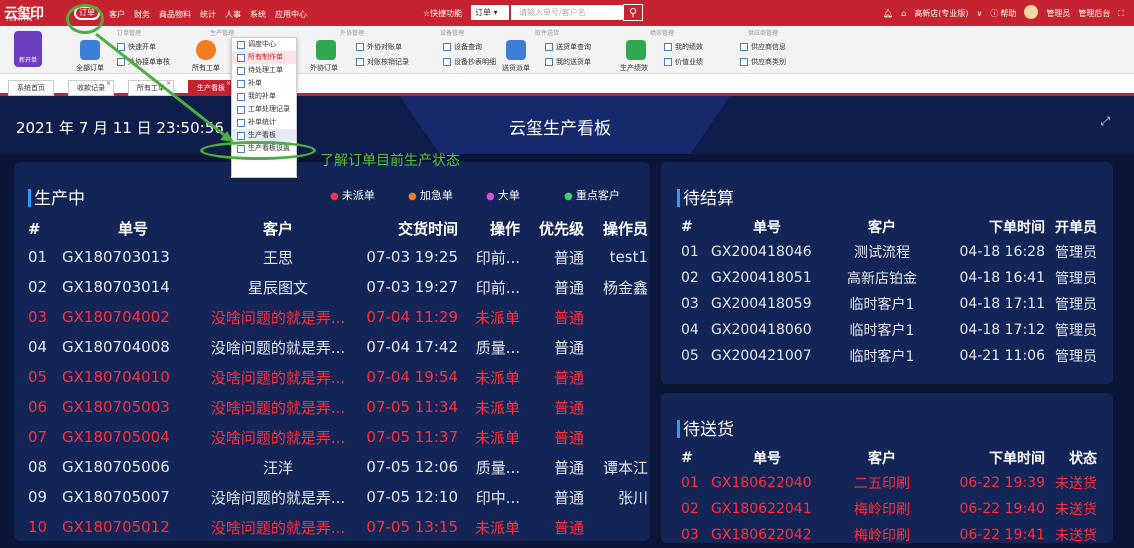  I want to click on annotation-arrow, so click(164, 87).